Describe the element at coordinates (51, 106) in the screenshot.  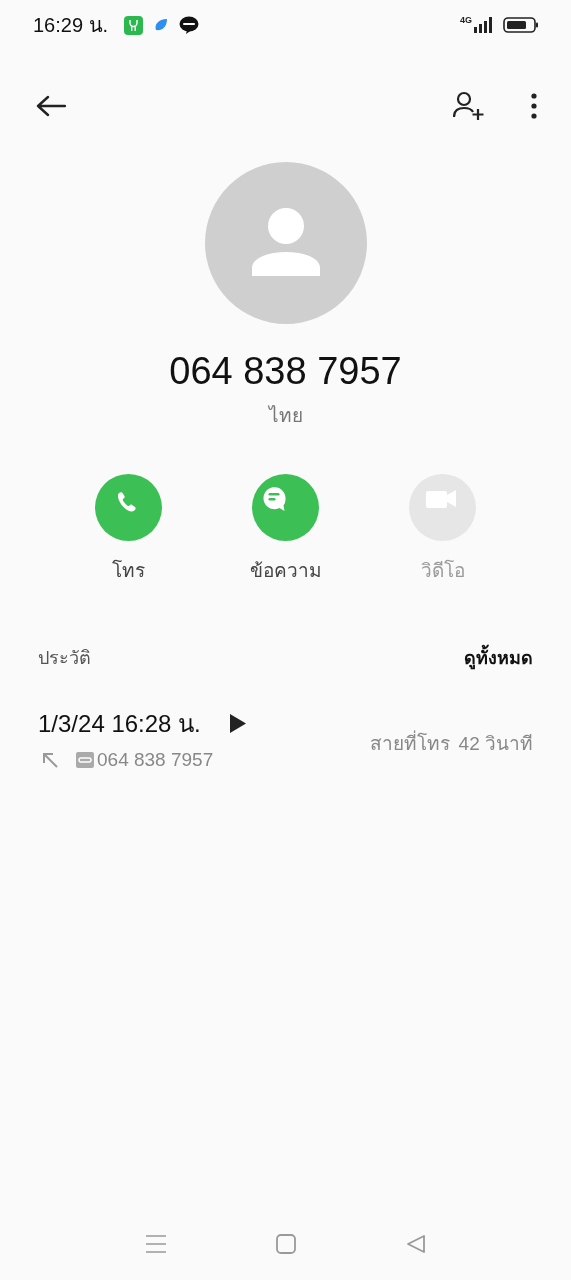
I see `back-arrow-icon` at that location.